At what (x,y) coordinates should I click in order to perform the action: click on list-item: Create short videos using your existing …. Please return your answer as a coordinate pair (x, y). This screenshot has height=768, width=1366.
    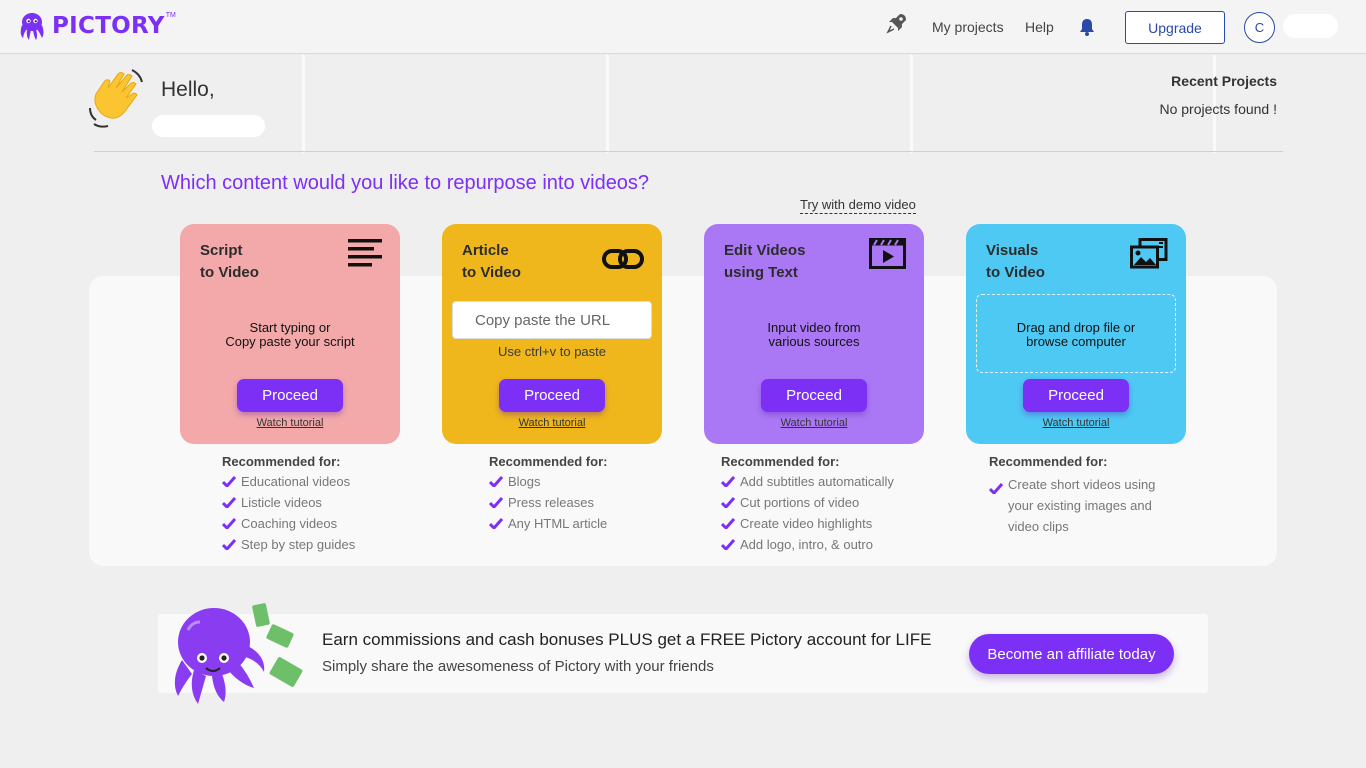
    Looking at the image, I should click on (1078, 505).